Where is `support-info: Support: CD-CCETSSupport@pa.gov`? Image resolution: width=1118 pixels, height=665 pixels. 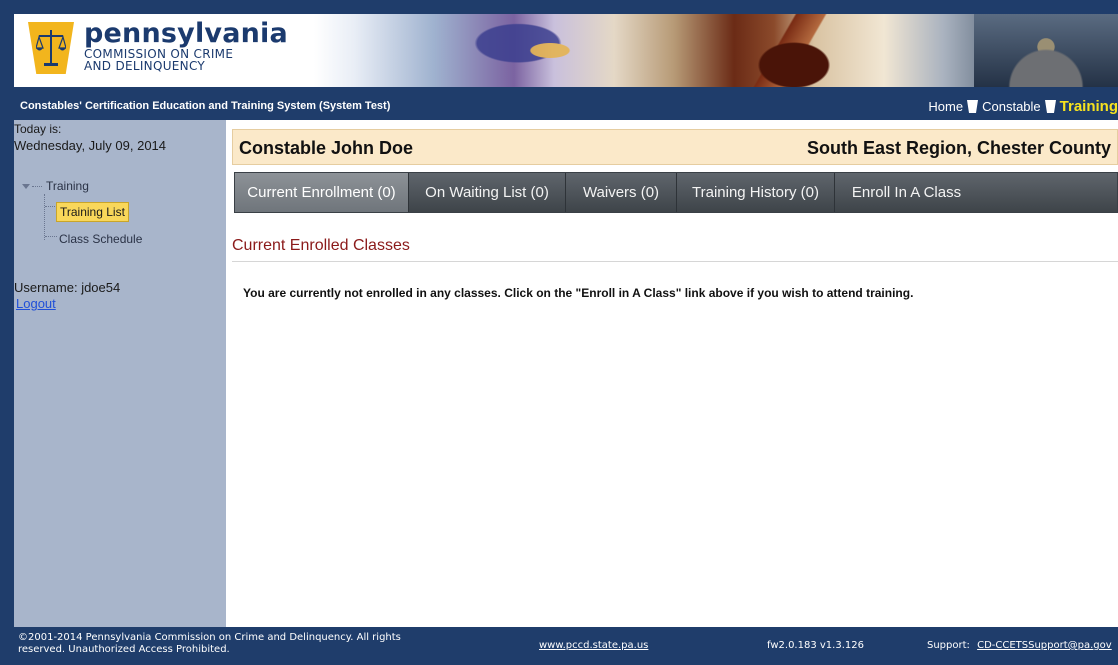 support-info: Support: CD-CCETSSupport@pa.gov is located at coordinates (1019, 645).